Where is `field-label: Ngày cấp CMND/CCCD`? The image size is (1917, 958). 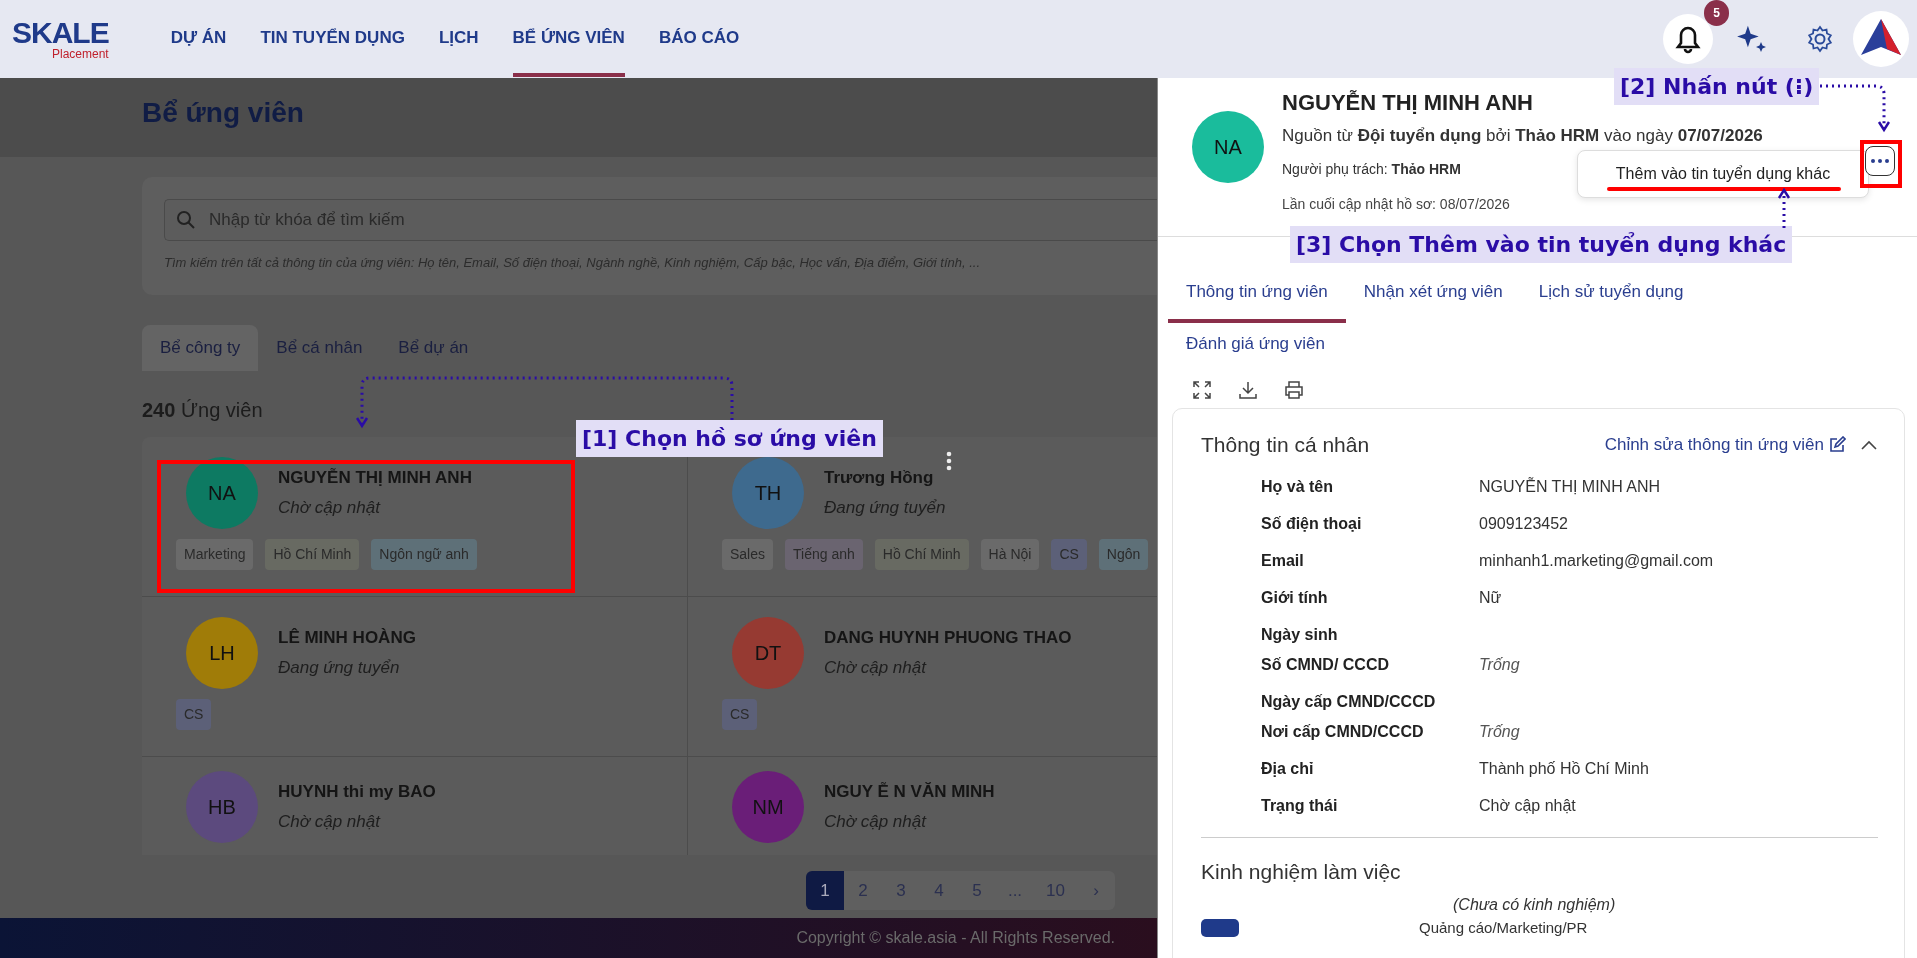
field-label: Ngày cấp CMND/CCCD is located at coordinates (1349, 701).